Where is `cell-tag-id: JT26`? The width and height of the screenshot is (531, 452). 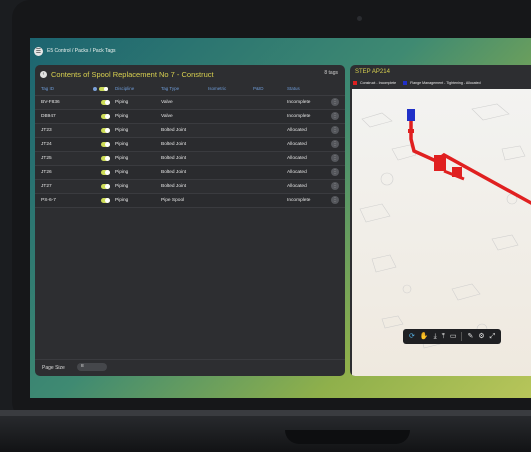
cell-tag-id: JT26 is located at coordinates (46, 172).